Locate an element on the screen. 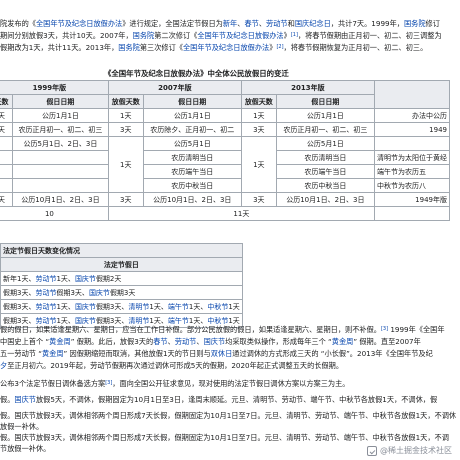  header-2013: 2013年版 is located at coordinates (307, 87).